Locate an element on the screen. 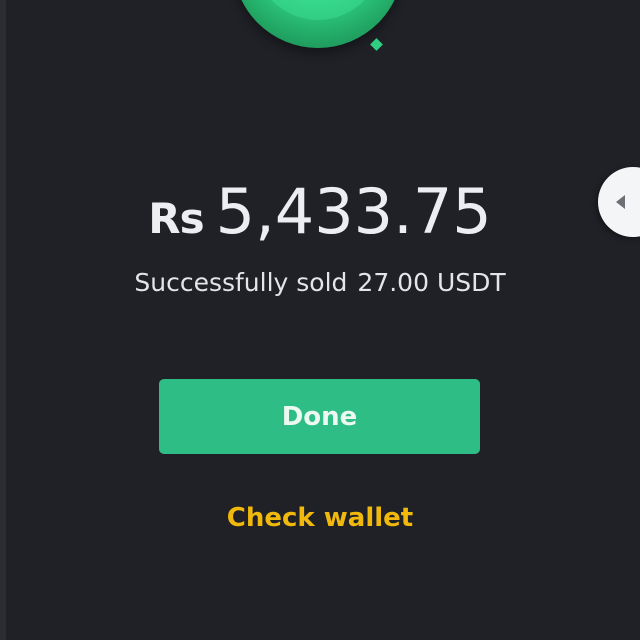  status-text: Successfully sold is located at coordinates (241, 282).